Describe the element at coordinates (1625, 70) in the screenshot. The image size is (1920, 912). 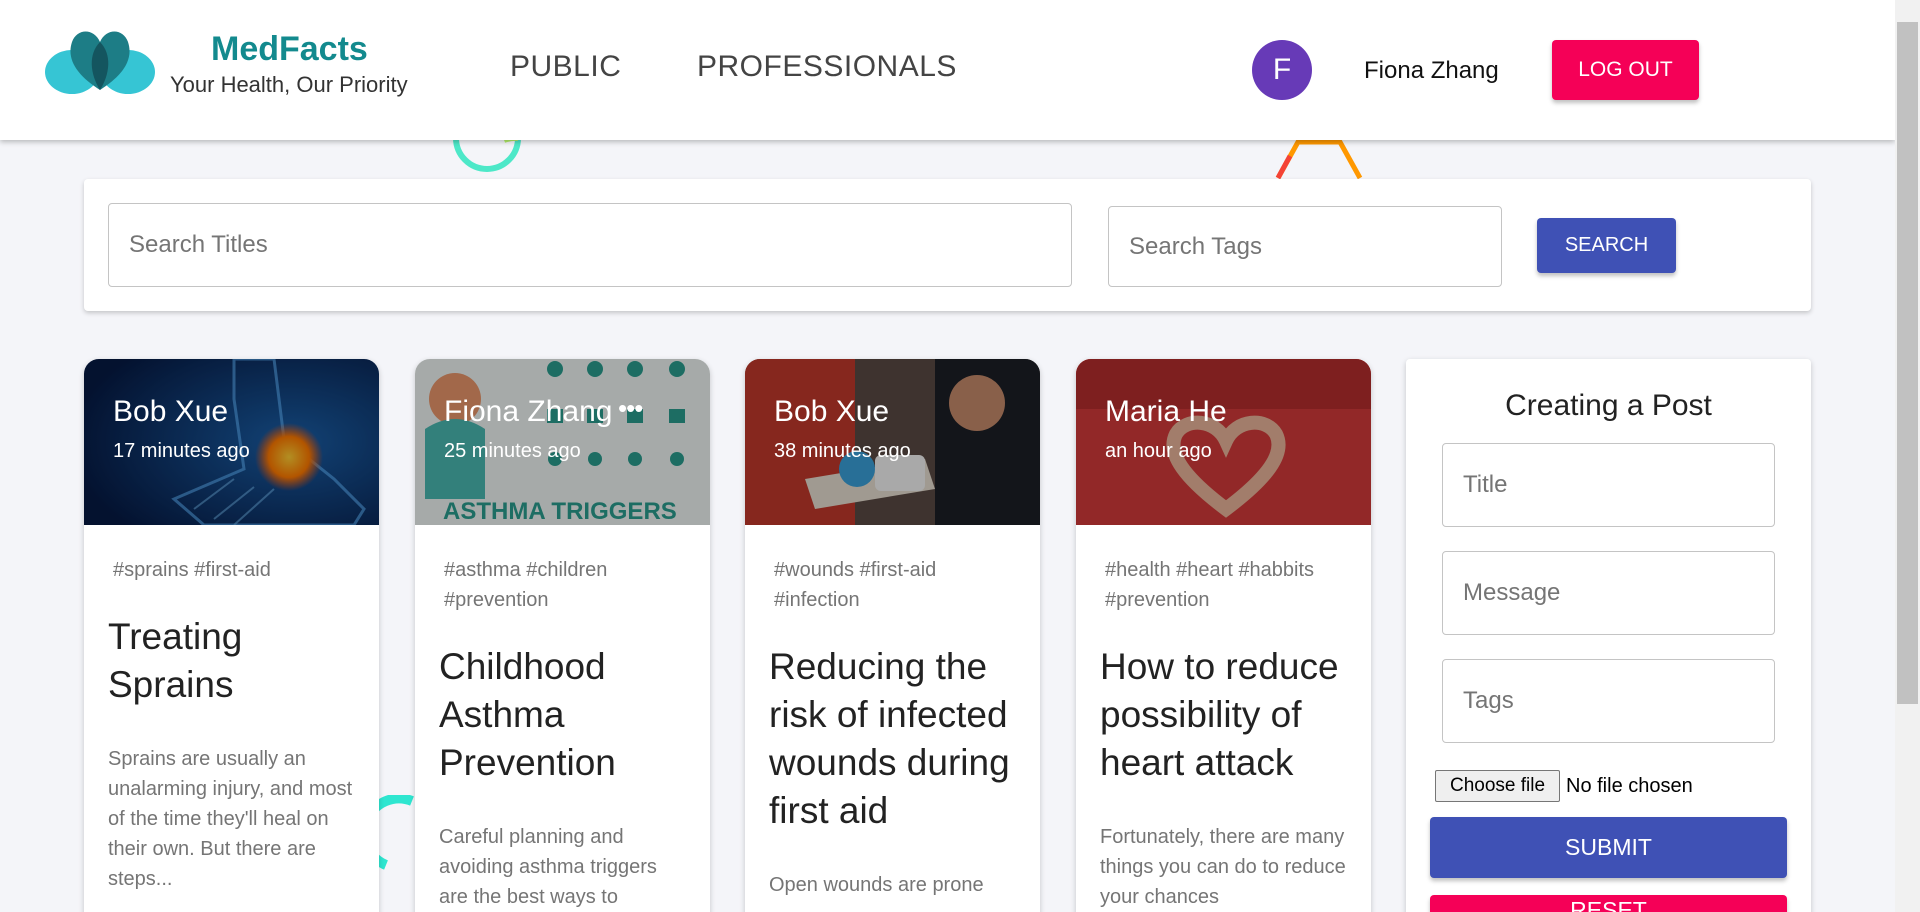
I see `logout-button: LOG OUT` at that location.